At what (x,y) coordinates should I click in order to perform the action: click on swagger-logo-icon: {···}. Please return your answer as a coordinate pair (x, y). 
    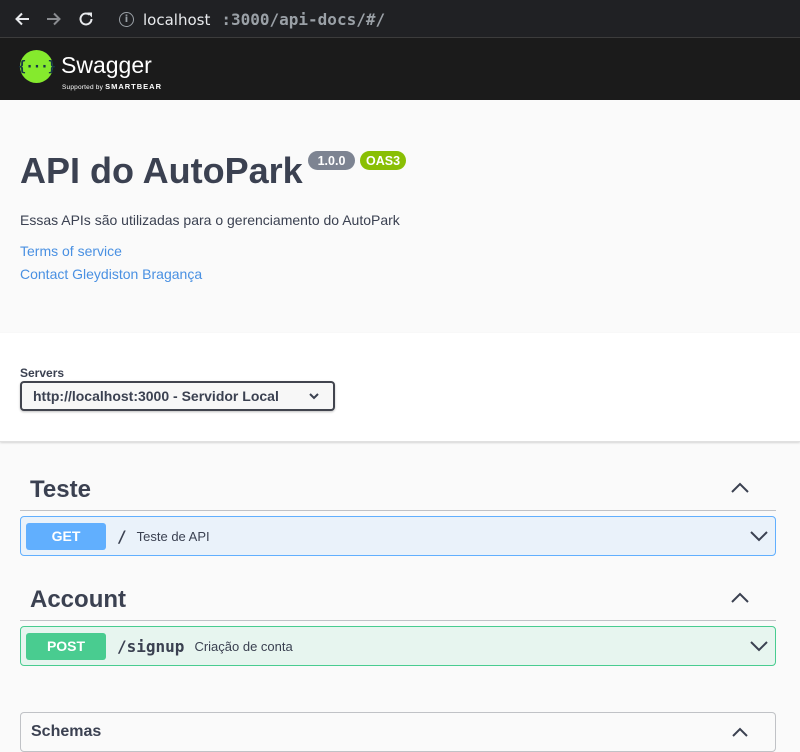
    Looking at the image, I should click on (37, 66).